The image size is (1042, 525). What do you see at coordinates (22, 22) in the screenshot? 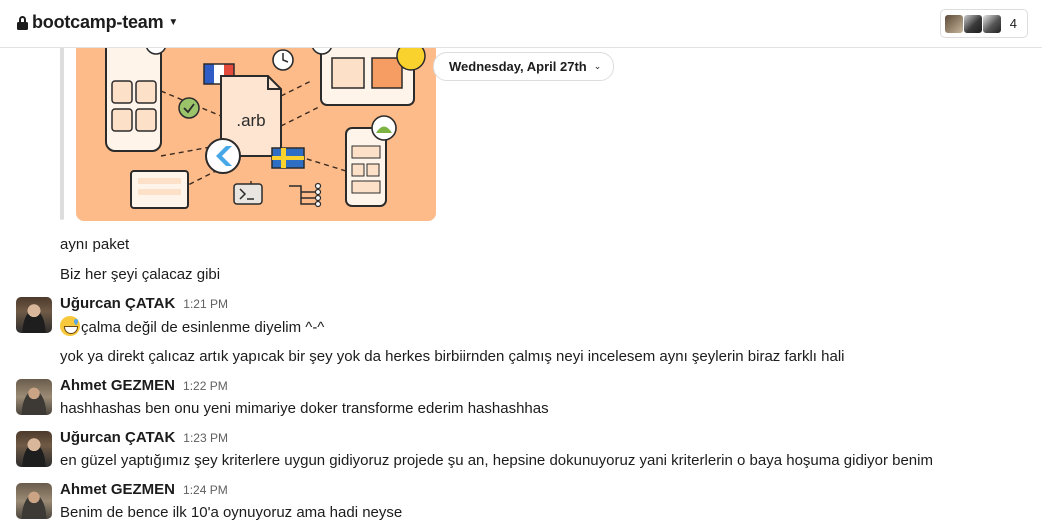
I see `lock-icon` at bounding box center [22, 22].